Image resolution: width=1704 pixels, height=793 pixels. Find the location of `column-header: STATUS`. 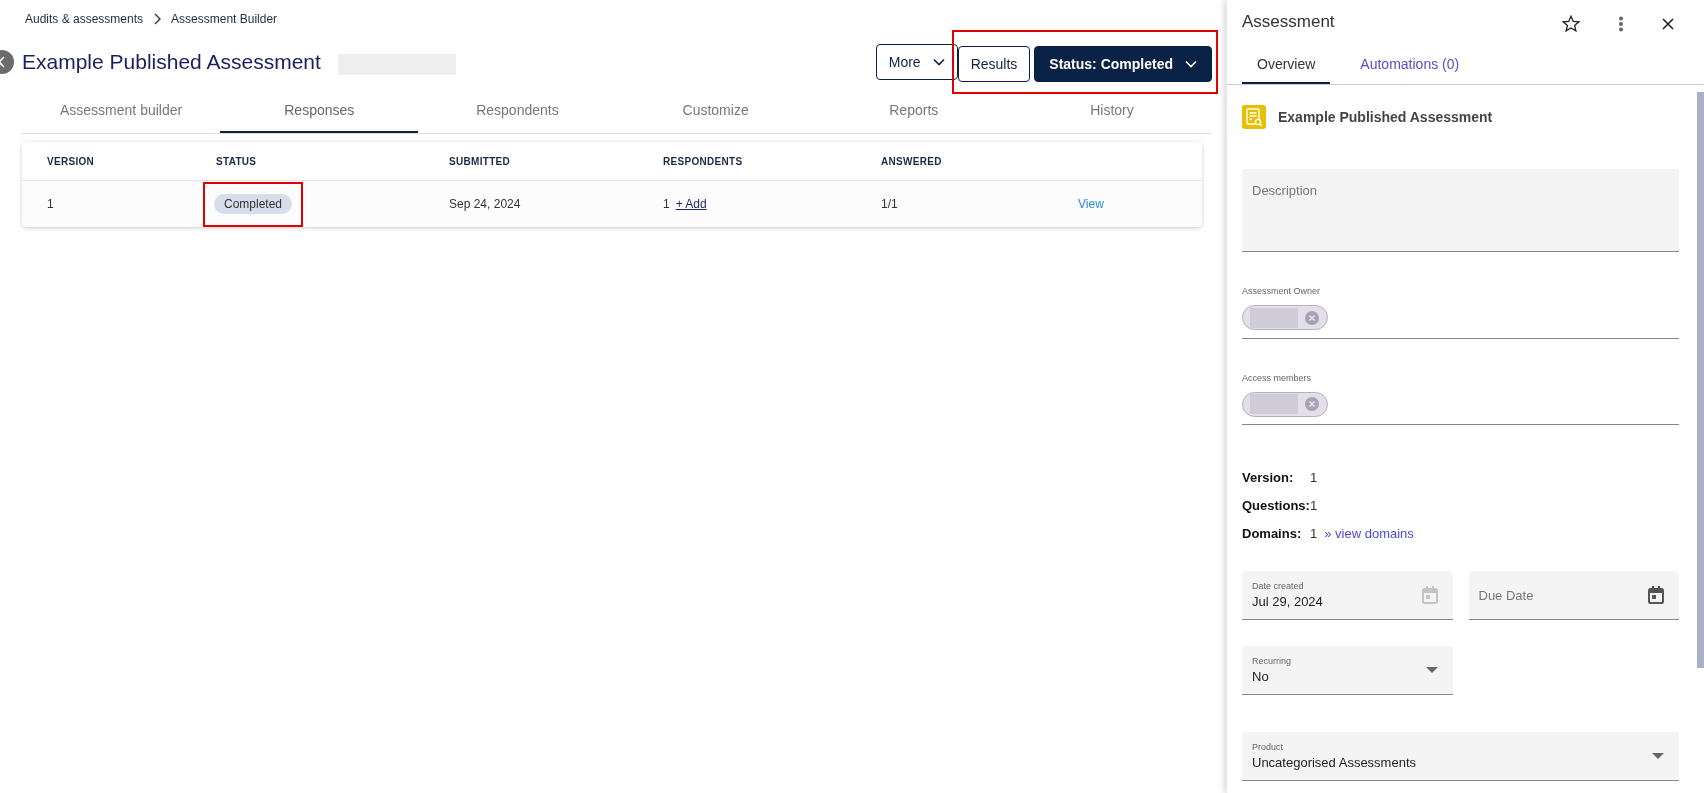

column-header: STATUS is located at coordinates (236, 161).